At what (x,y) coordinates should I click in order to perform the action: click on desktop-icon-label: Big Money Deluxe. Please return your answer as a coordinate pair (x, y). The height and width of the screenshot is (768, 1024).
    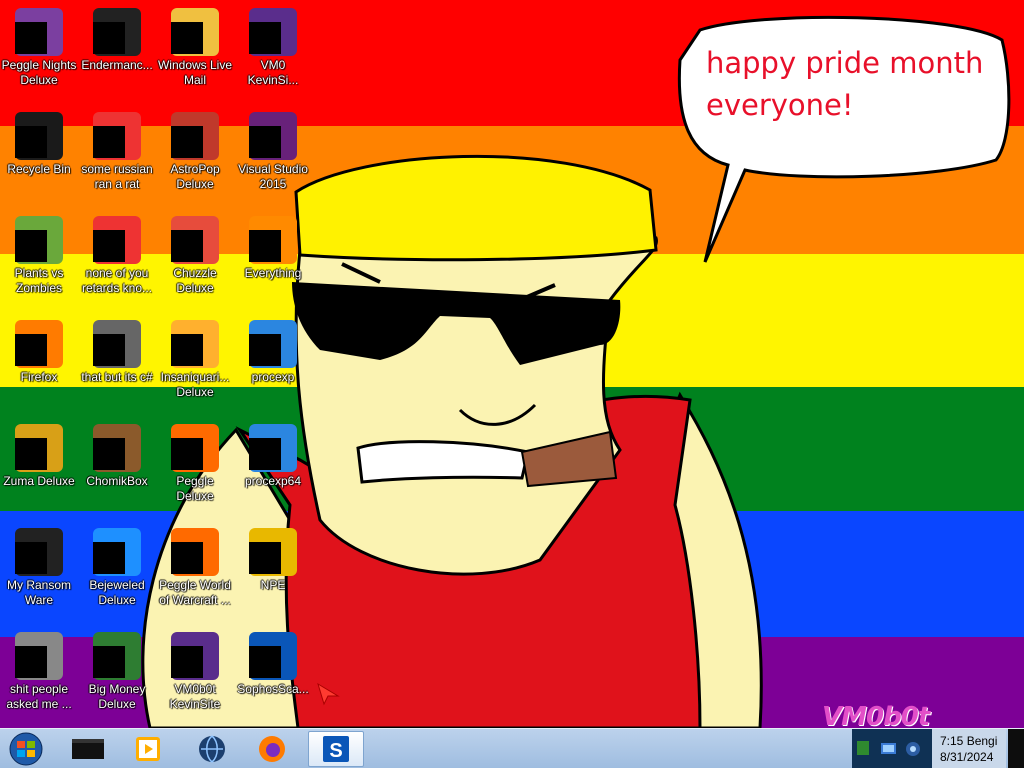
    Looking at the image, I should click on (117, 696).